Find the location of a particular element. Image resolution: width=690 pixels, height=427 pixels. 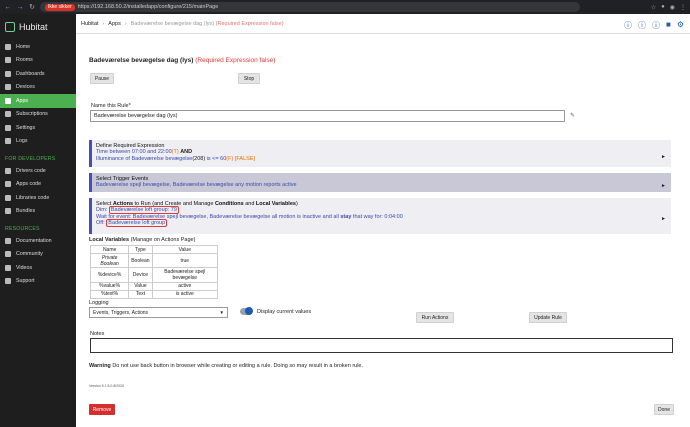

sidebar-item-videos: Videos is located at coordinates (38, 268).